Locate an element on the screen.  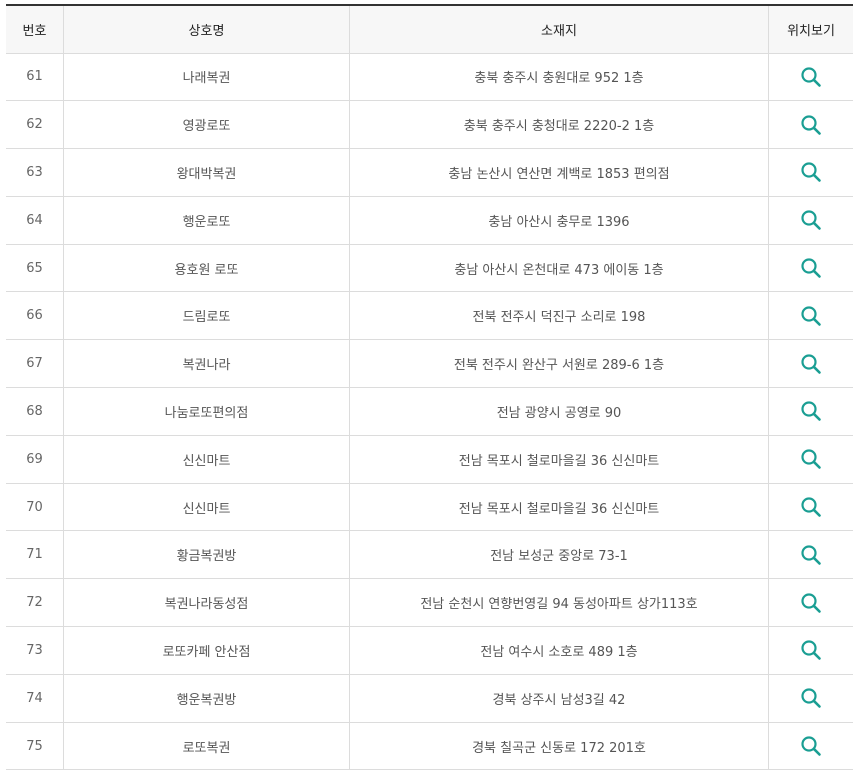
table-header: 번호 상호명 소재지 위치보기 is located at coordinates (429, 29).